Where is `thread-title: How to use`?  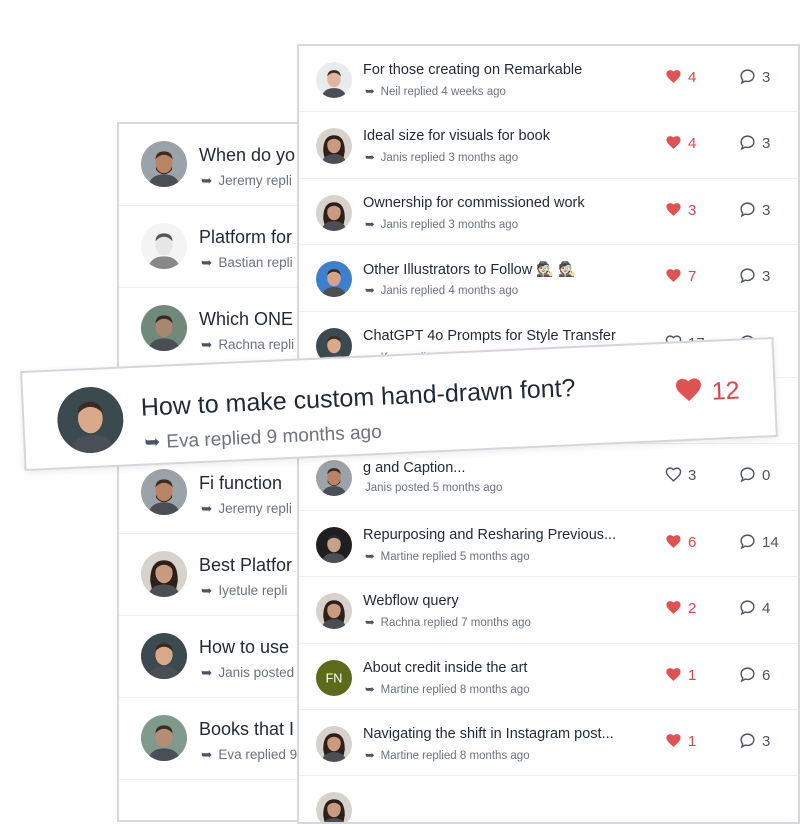
thread-title: How to use is located at coordinates (244, 647).